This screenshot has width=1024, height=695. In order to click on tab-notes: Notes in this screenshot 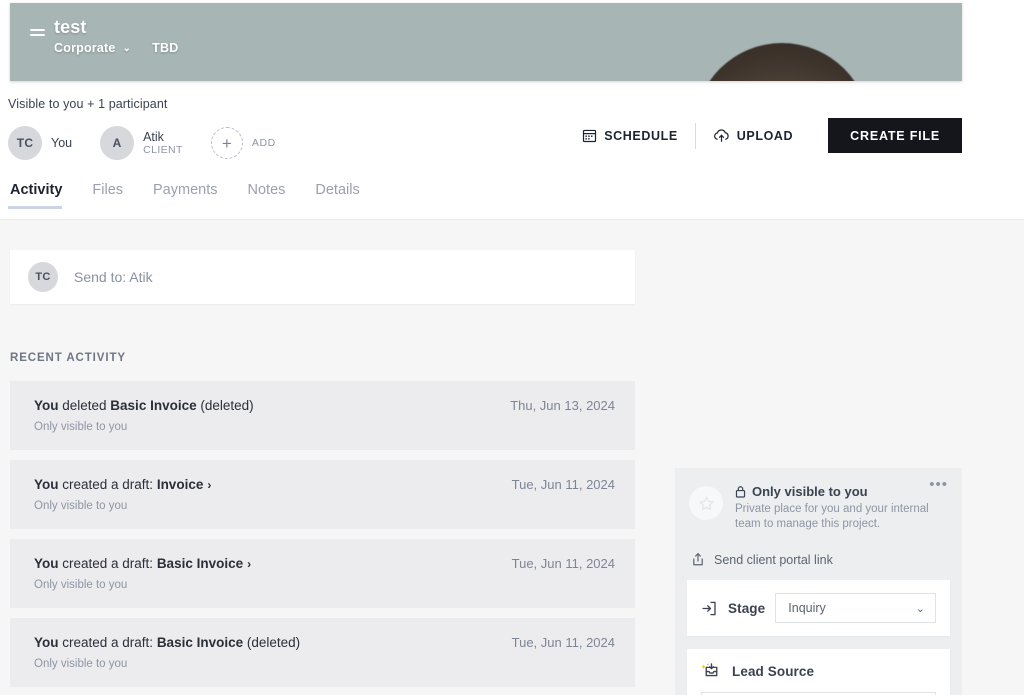, I will do `click(274, 195)`.